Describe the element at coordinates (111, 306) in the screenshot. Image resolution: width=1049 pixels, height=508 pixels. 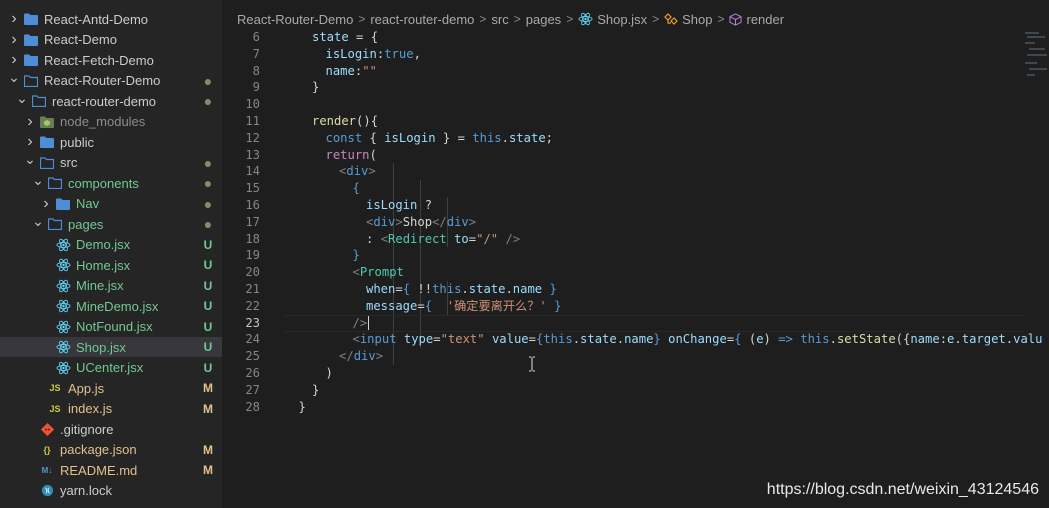
I see `tree-item: MineDemo.jsx U` at that location.